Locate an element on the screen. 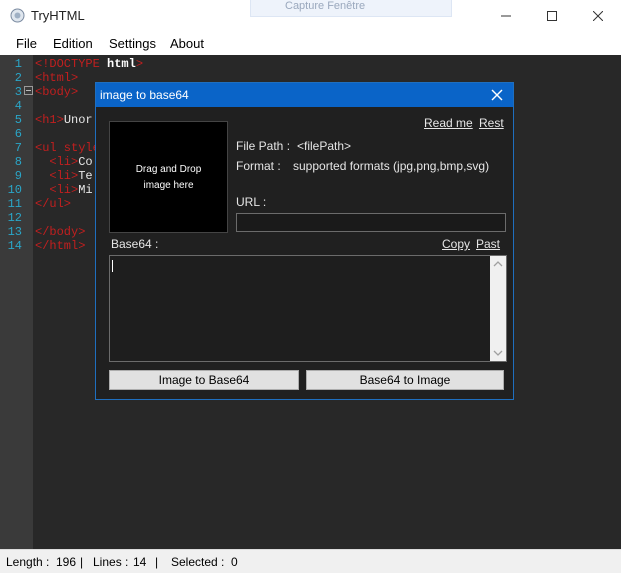 The height and width of the screenshot is (573, 621). code-line: <li>Mi is located at coordinates (64, 190).